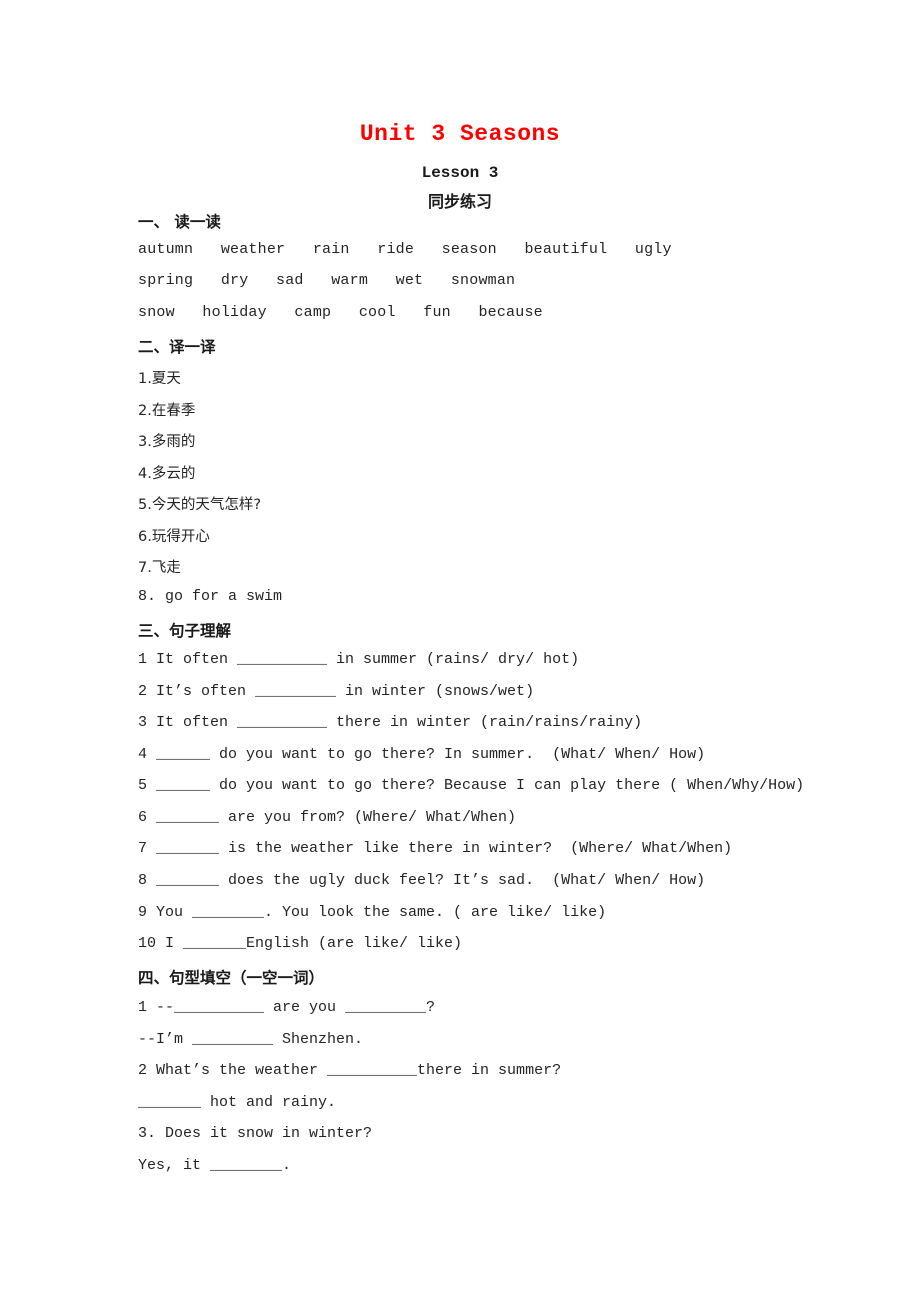 The width and height of the screenshot is (920, 1302). What do you see at coordinates (215, 1165) in the screenshot?
I see `fill-blank-item-3-answer: Yes, it ________.` at bounding box center [215, 1165].